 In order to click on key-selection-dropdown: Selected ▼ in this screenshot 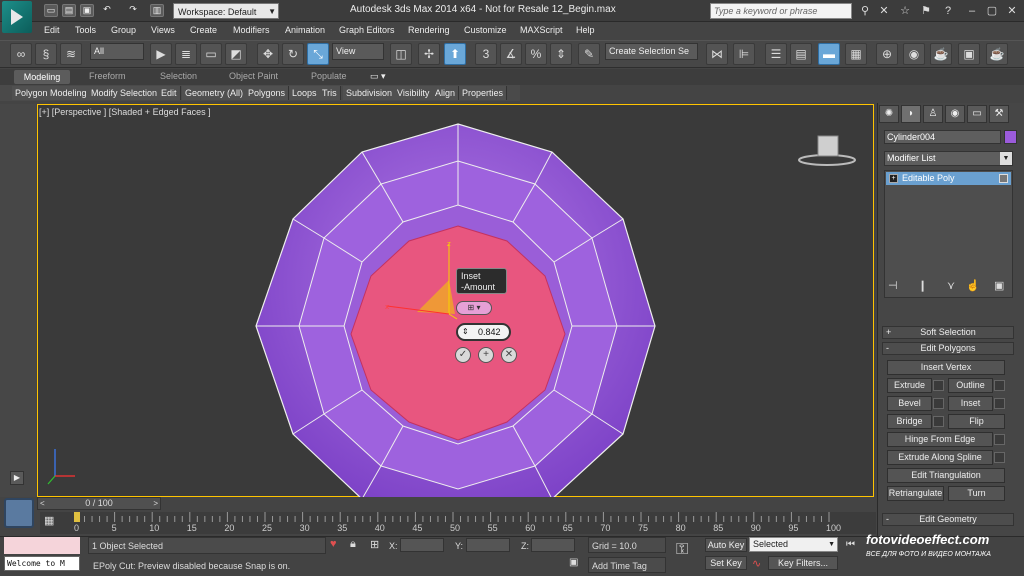, I will do `click(793, 544)`.